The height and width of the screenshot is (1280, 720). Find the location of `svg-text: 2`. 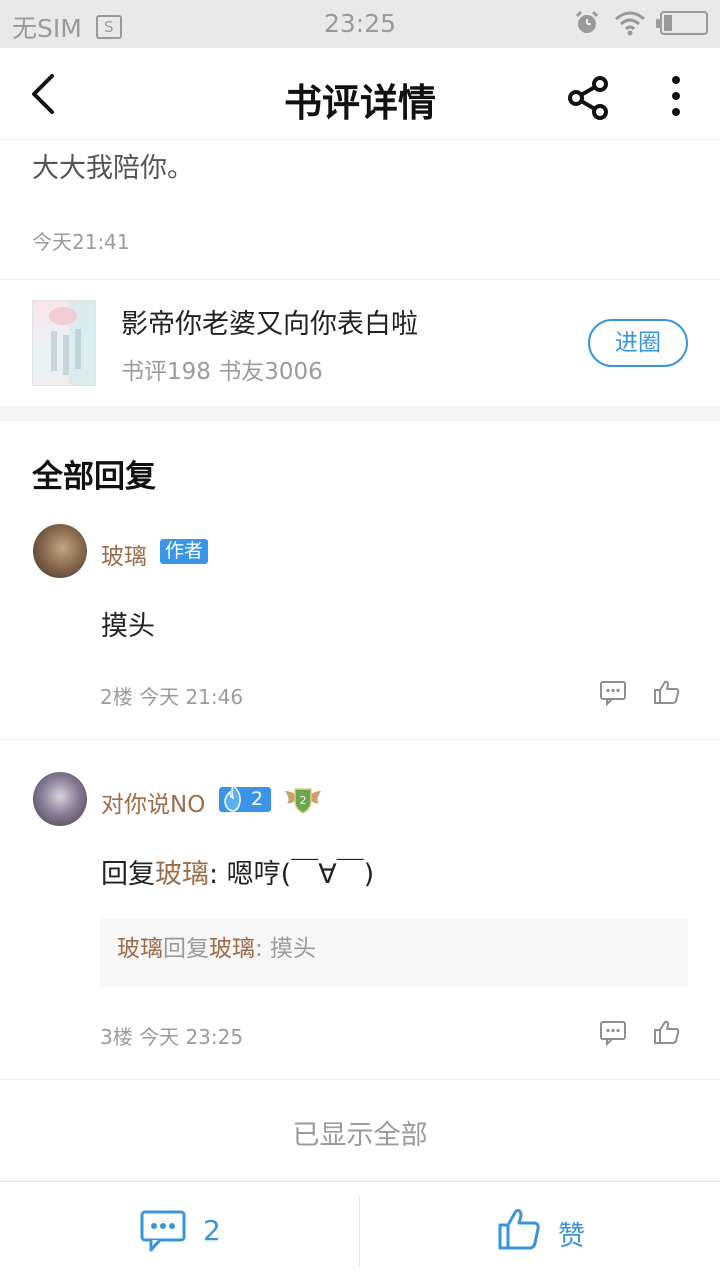

svg-text: 2 is located at coordinates (303, 800).